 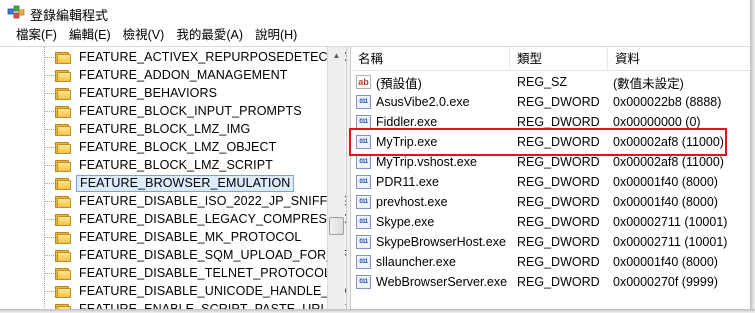 What do you see at coordinates (668, 162) in the screenshot?
I see `value-data: 0x00002af8 (11000)` at bounding box center [668, 162].